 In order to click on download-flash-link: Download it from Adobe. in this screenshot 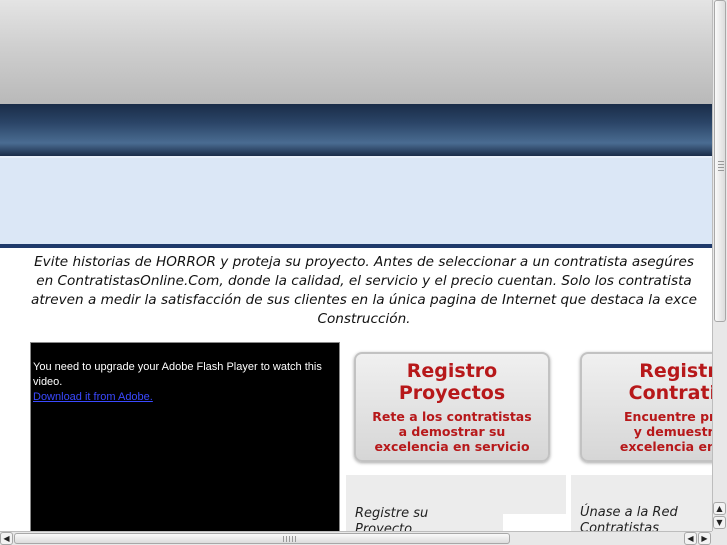, I will do `click(93, 397)`.